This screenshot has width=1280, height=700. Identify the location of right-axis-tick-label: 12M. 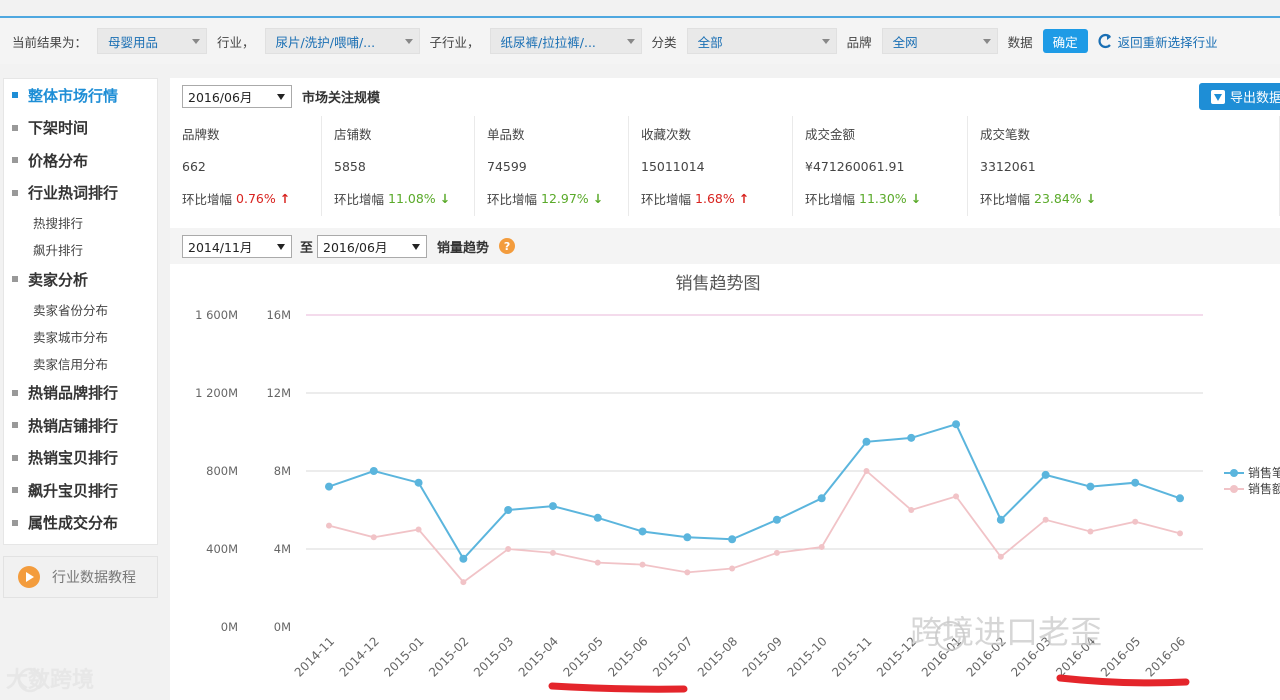
(278, 393).